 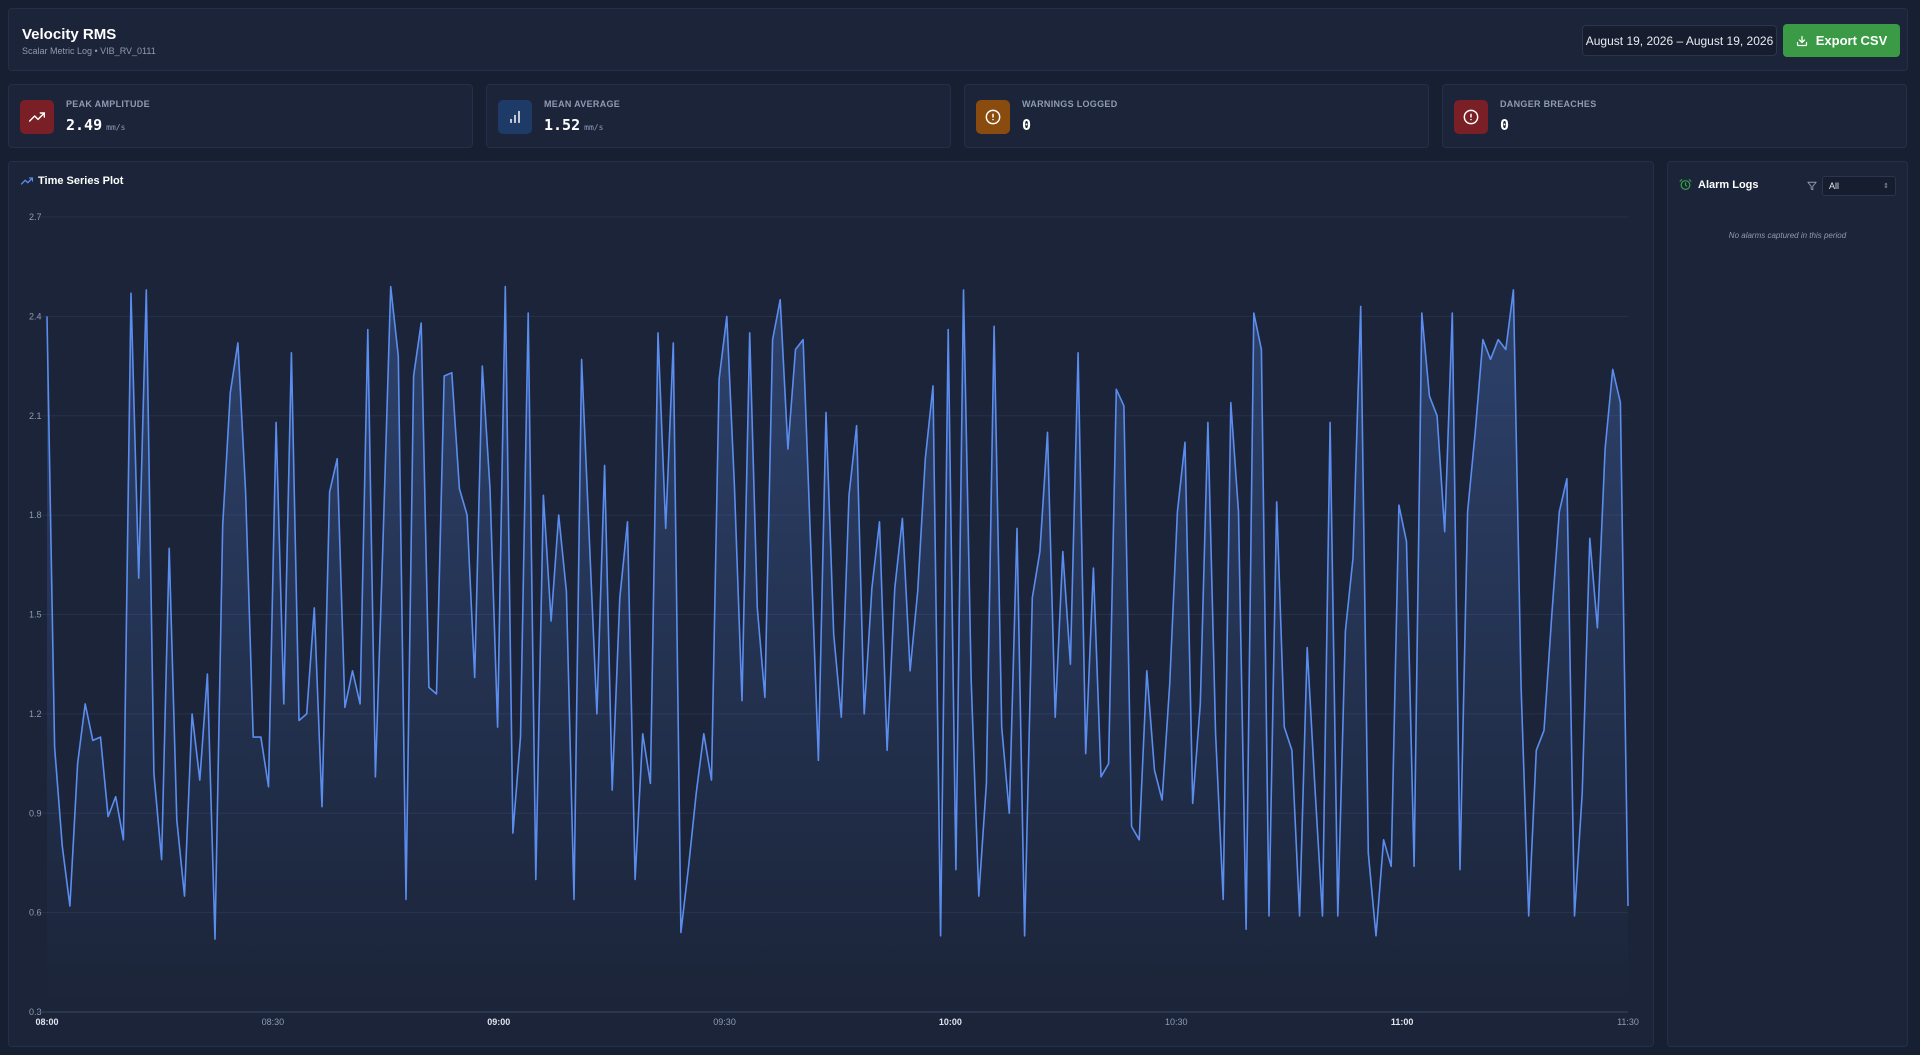 What do you see at coordinates (46, 1022) in the screenshot?
I see `x-tick-label: 08:00` at bounding box center [46, 1022].